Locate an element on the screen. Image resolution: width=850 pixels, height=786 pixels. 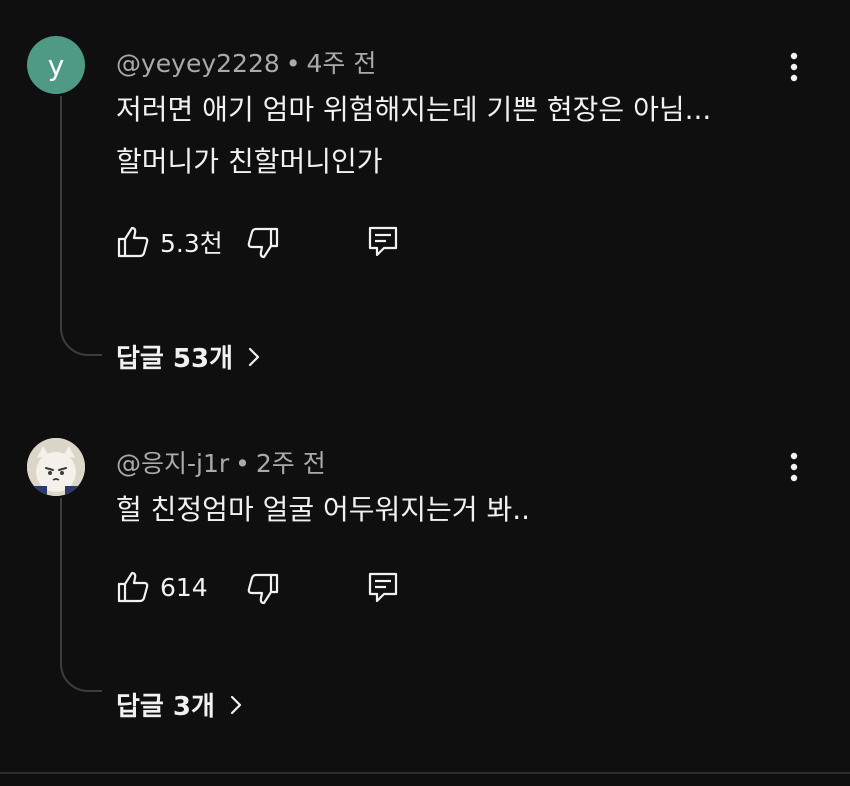
like-button: 614 is located at coordinates (162, 587).